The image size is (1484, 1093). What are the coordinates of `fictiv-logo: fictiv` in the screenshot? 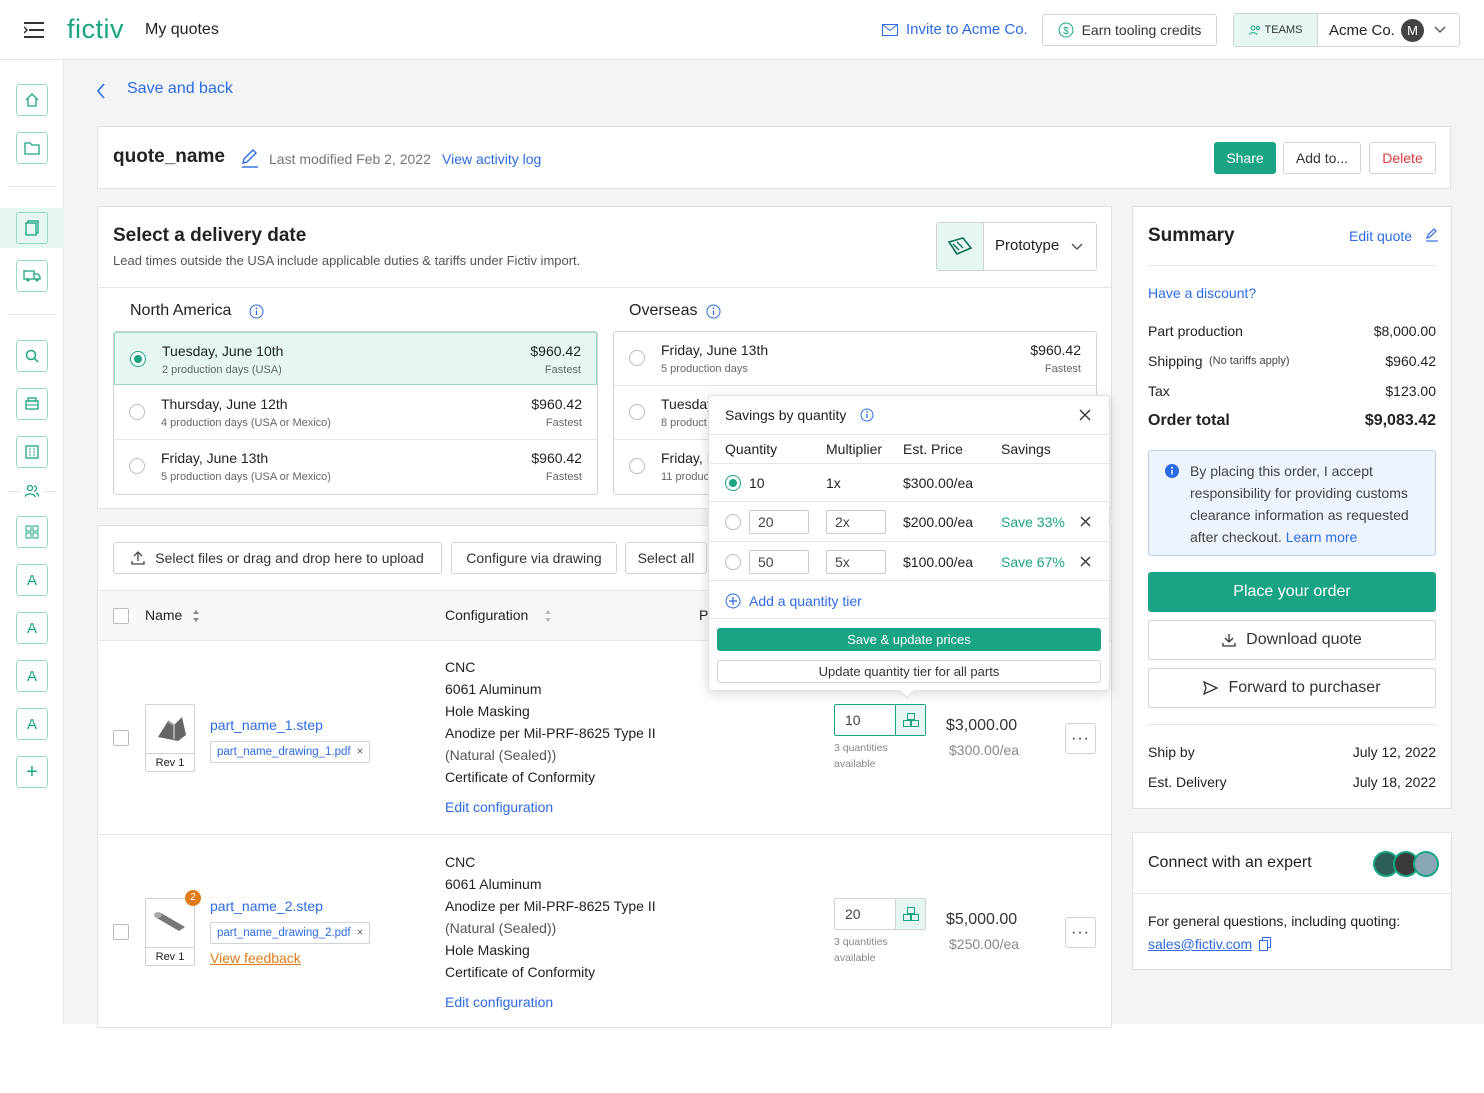 It's located at (95, 29).